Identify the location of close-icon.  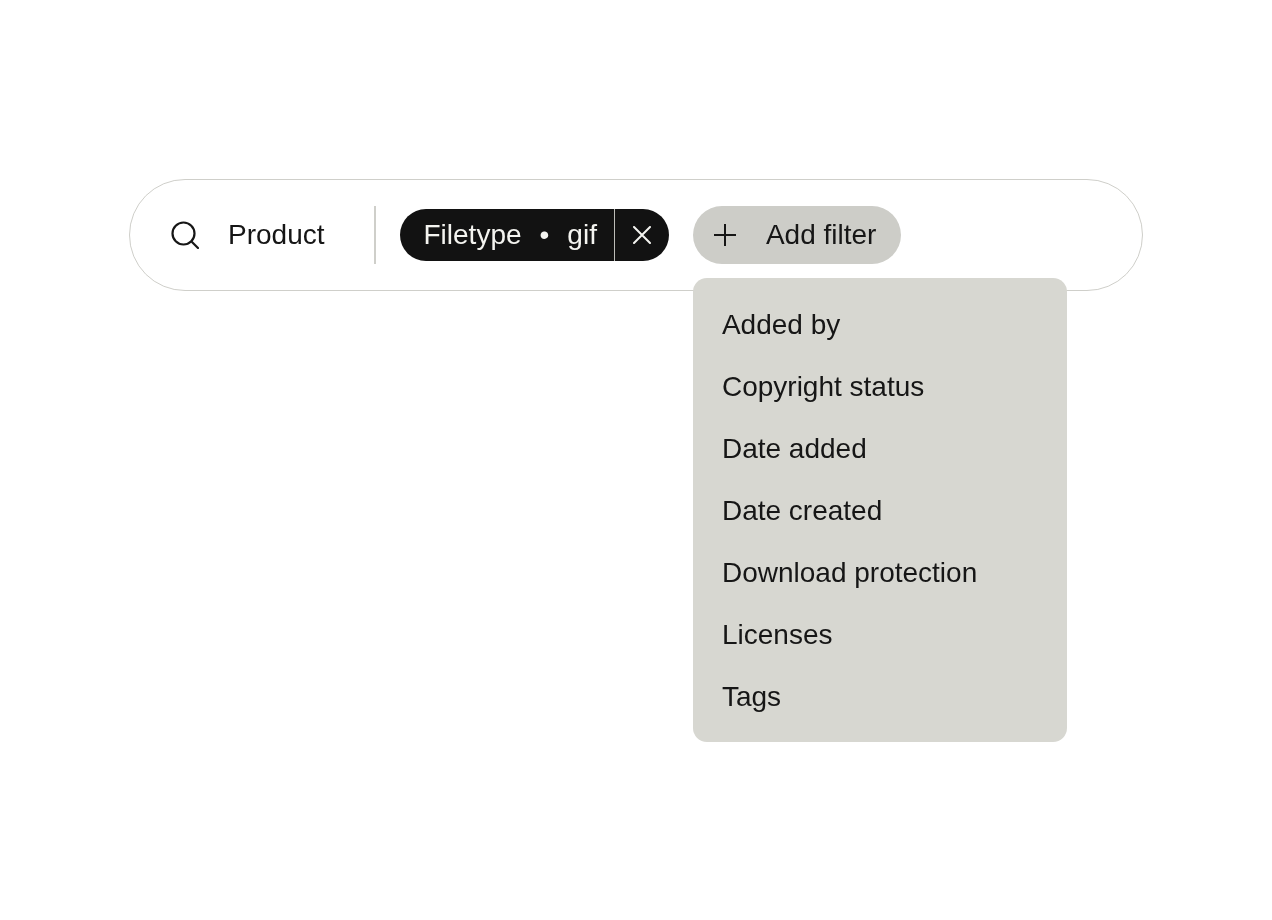
(641, 235).